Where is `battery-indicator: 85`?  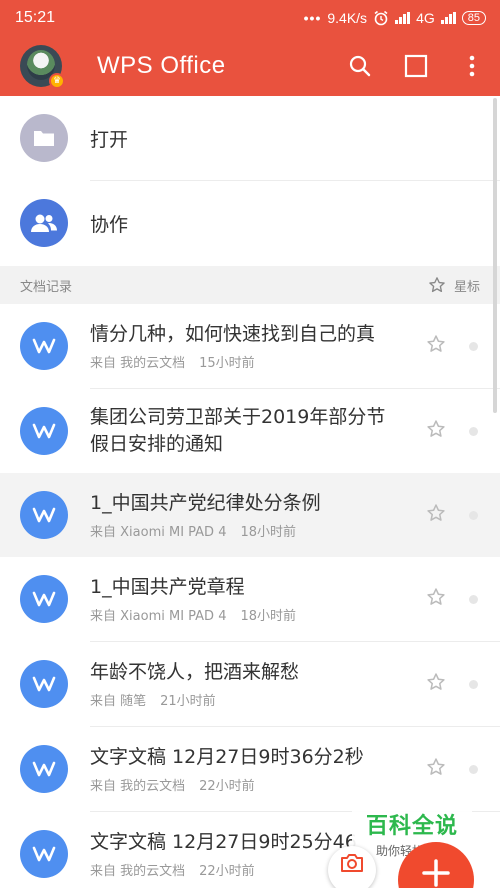 battery-indicator: 85 is located at coordinates (473, 18).